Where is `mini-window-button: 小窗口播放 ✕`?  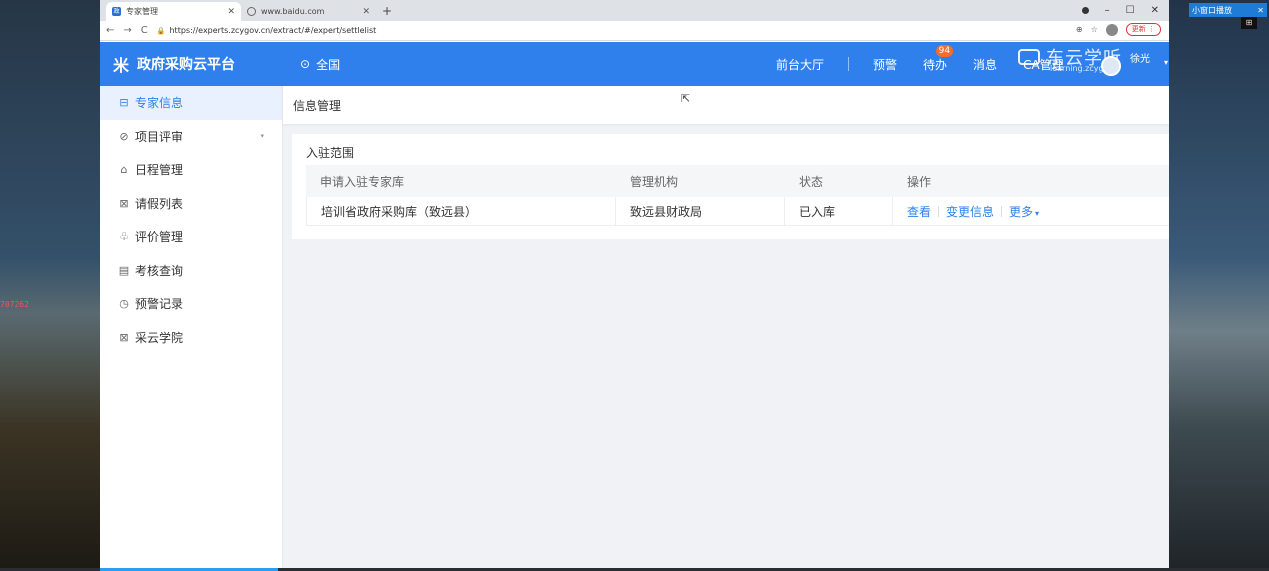 mini-window-button: 小窗口播放 ✕ is located at coordinates (1228, 10).